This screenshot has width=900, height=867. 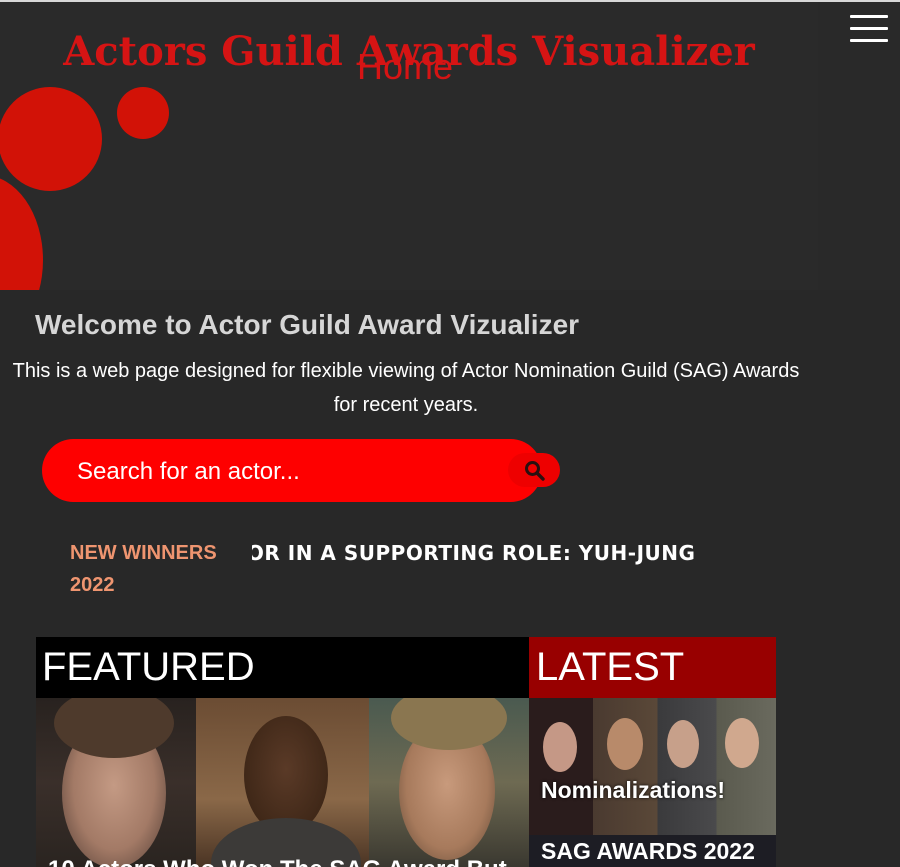 I want to click on hamburger-menu-icon, so click(x=869, y=30).